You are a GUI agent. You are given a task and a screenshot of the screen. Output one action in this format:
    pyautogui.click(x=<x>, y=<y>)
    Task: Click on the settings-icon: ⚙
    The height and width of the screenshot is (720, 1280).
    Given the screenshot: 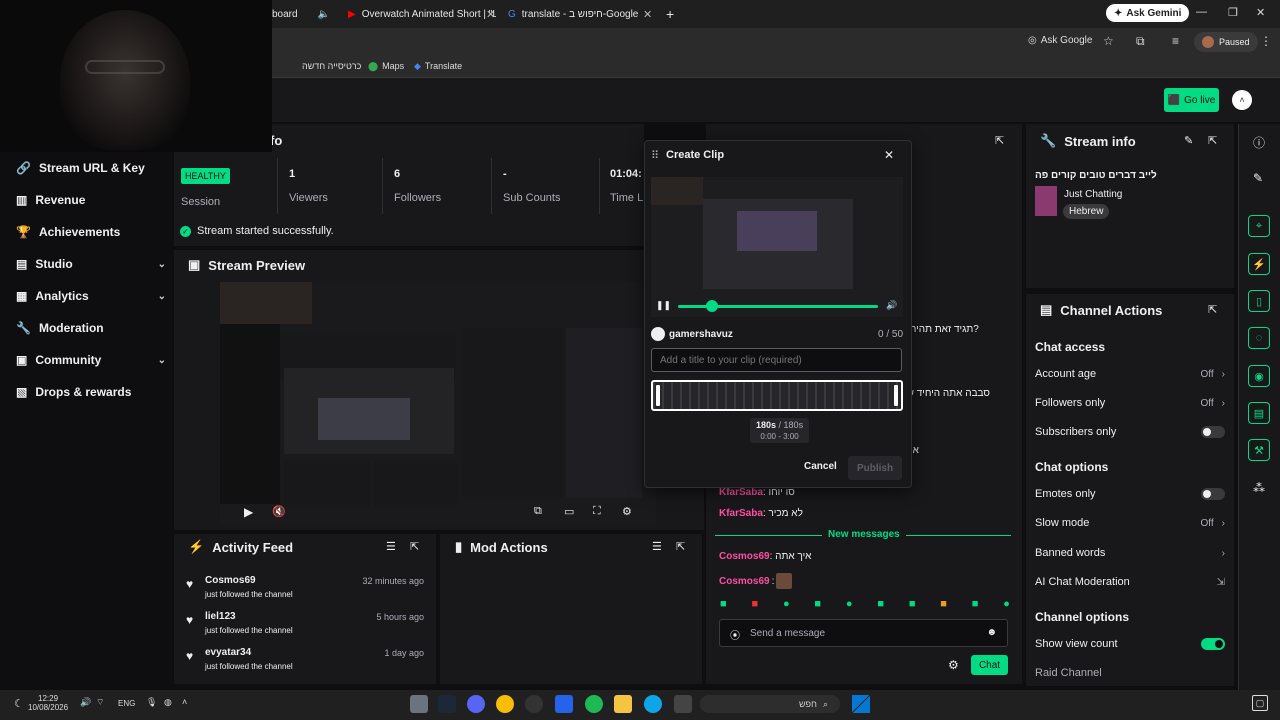 What is the action you would take?
    pyautogui.click(x=627, y=511)
    